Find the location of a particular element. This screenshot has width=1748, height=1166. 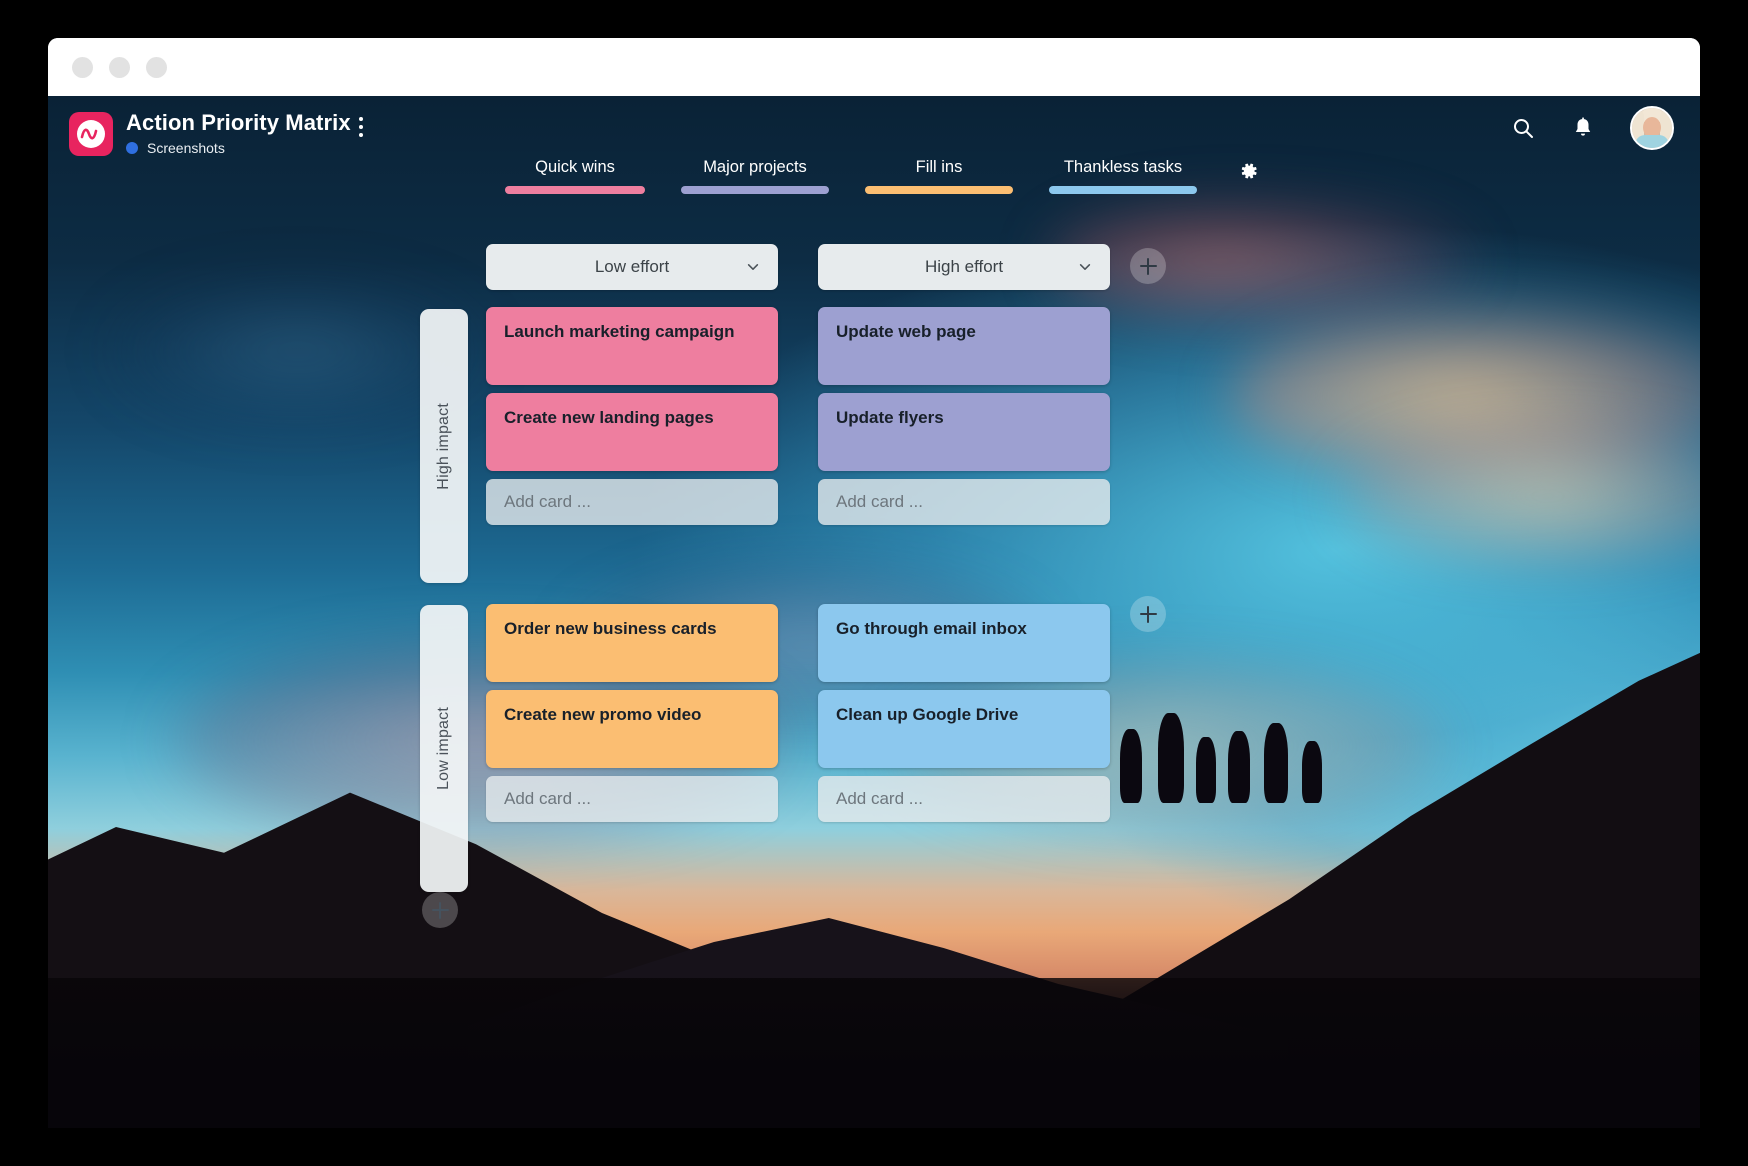

column-header-low-effort: Low effort is located at coordinates (632, 267).